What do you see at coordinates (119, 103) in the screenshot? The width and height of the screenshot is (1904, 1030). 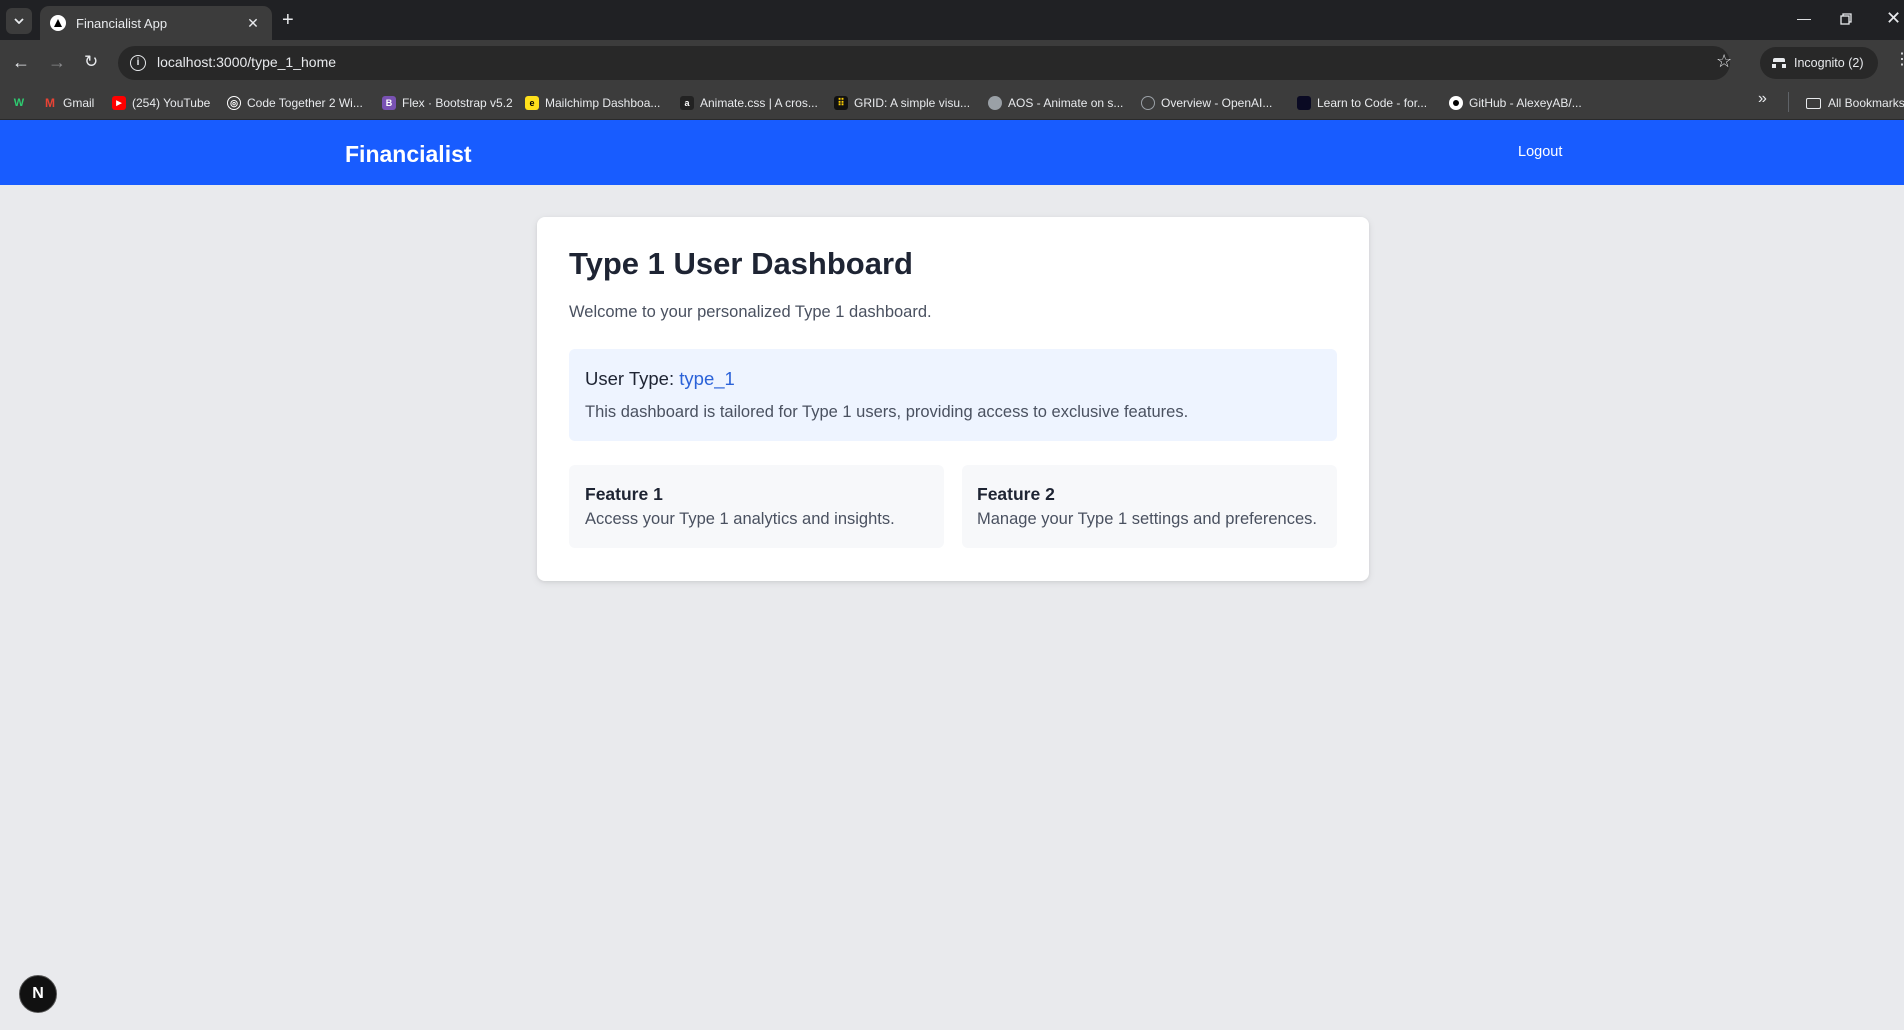 I see `youtube-icon: ▶` at bounding box center [119, 103].